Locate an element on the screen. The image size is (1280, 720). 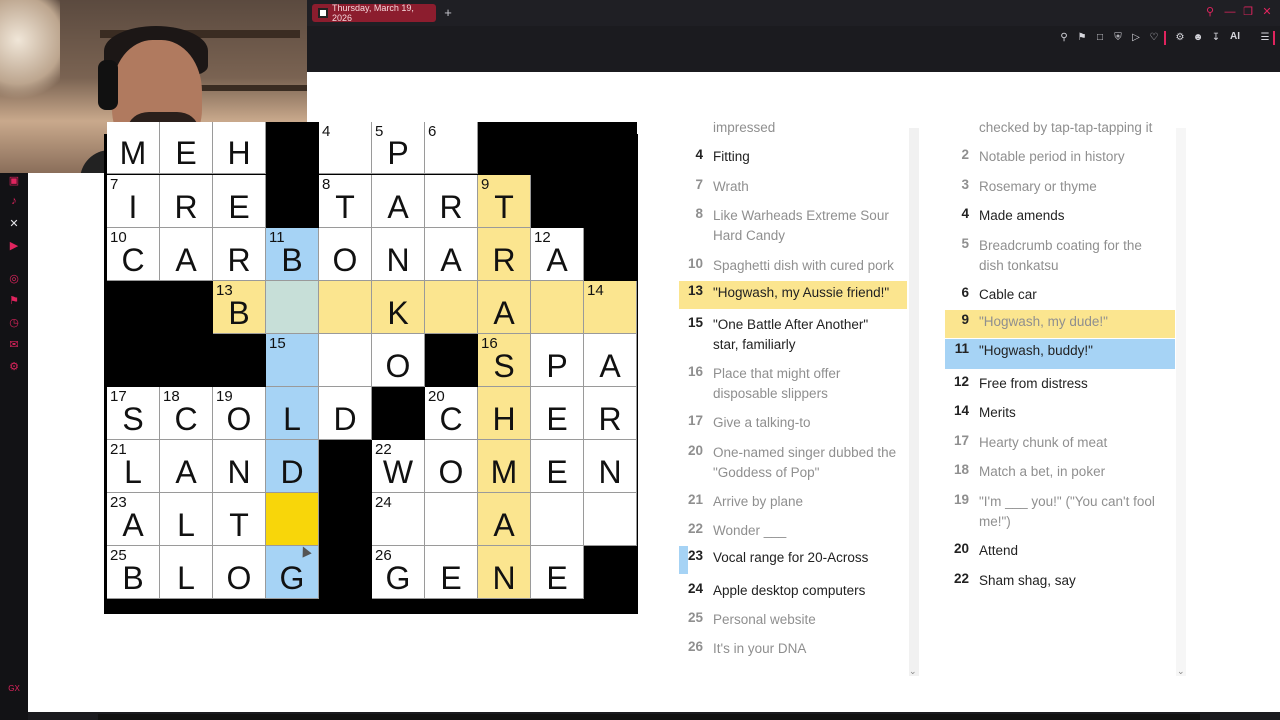
grid-cell: 16 S is located at coordinates (504, 360).